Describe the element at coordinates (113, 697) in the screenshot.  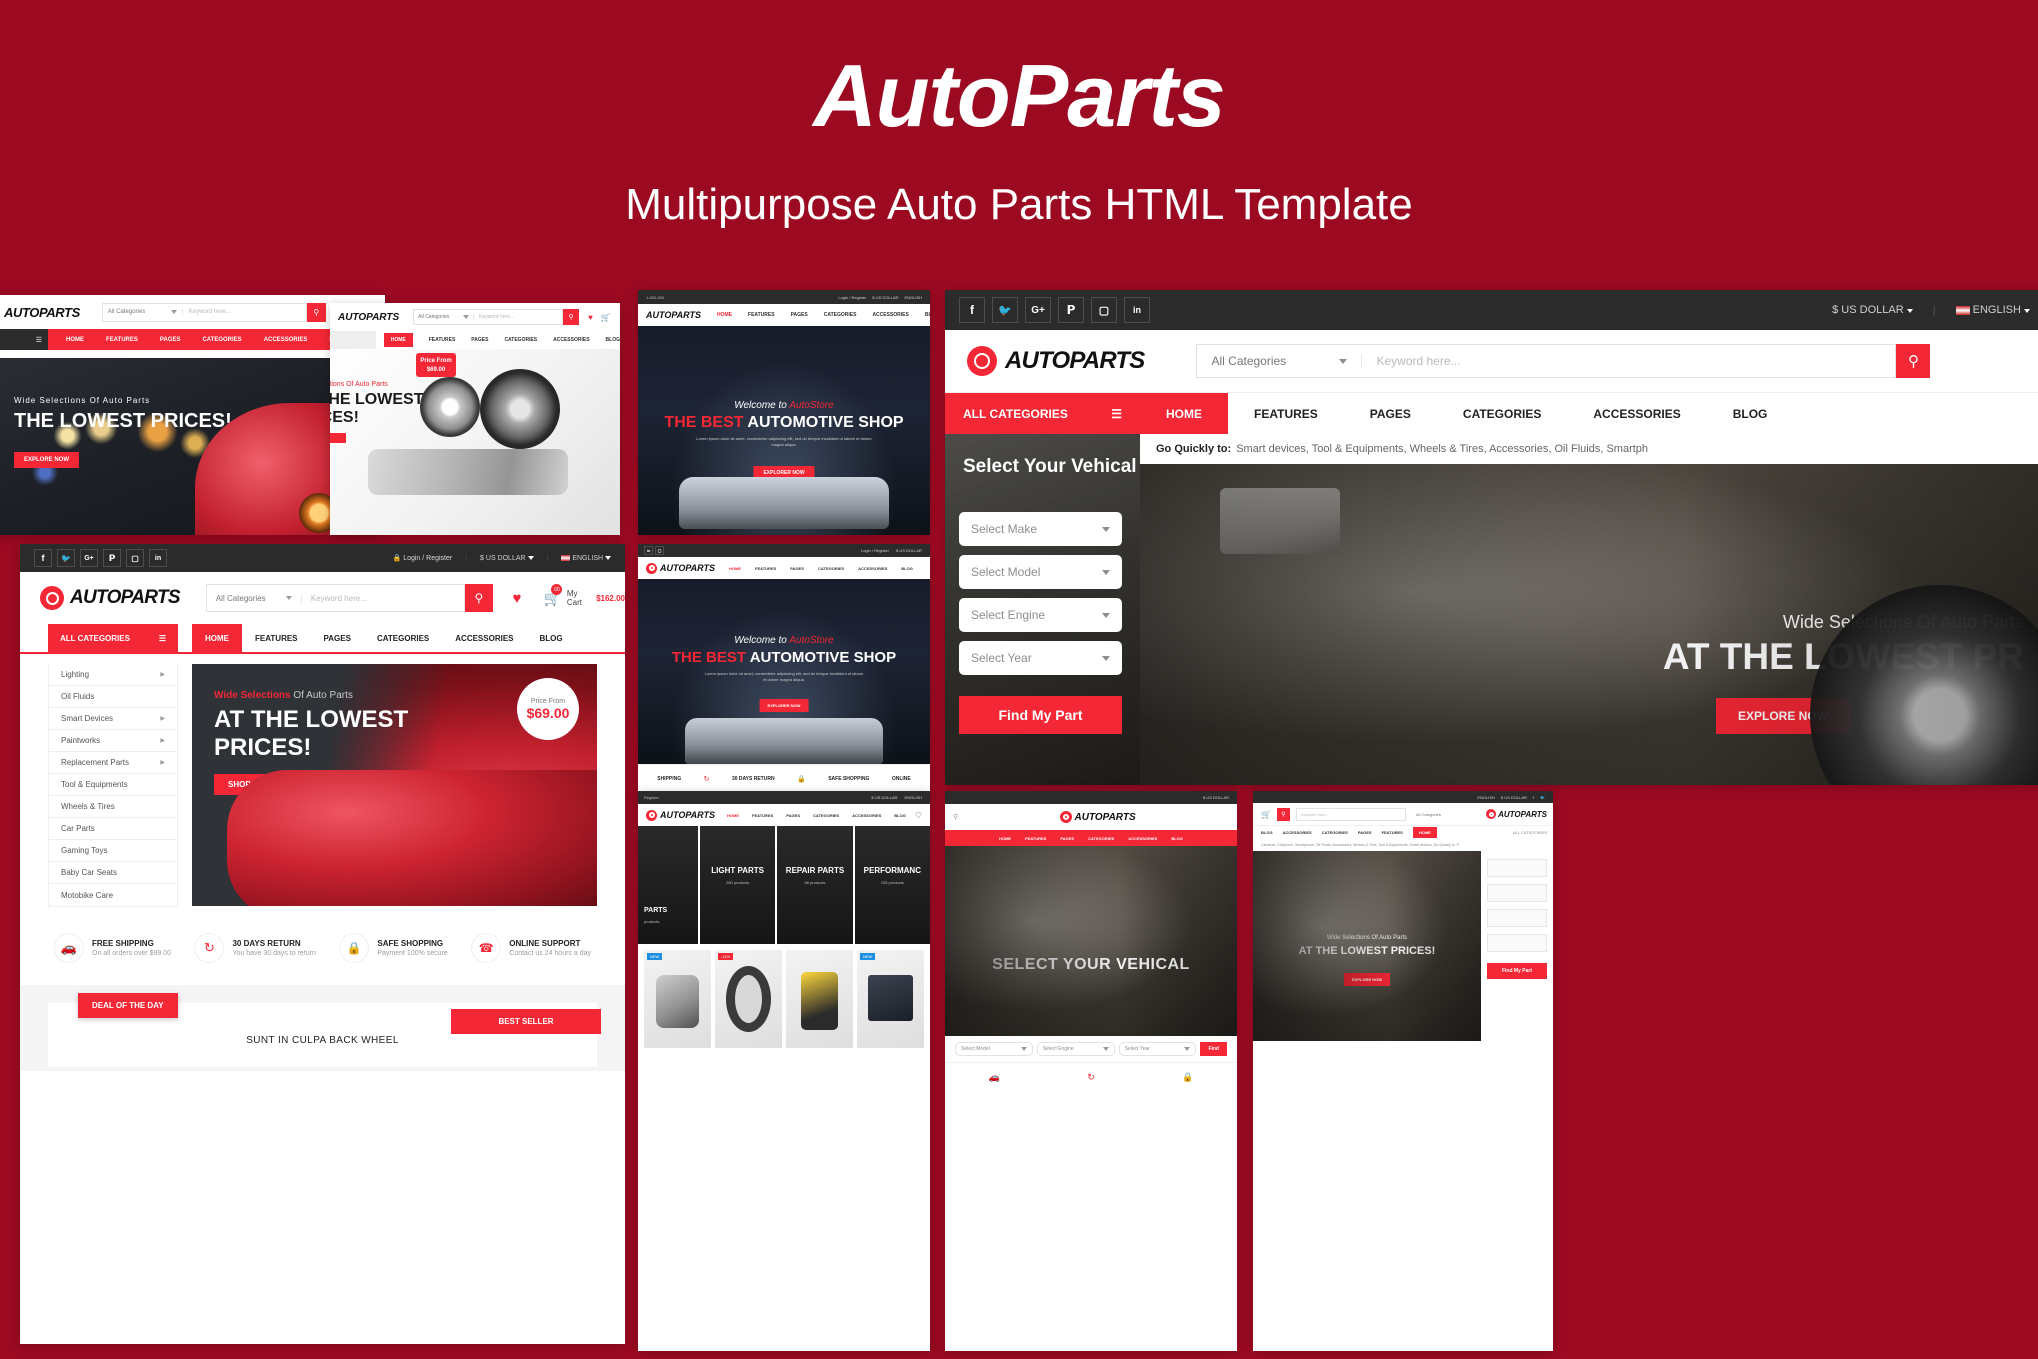
I see `sidebar-item-oil-fluids: Oil Fluids` at that location.